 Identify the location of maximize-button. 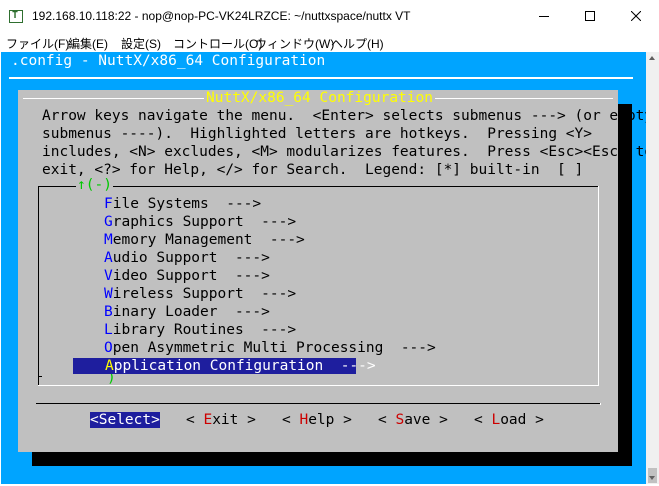
(590, 16).